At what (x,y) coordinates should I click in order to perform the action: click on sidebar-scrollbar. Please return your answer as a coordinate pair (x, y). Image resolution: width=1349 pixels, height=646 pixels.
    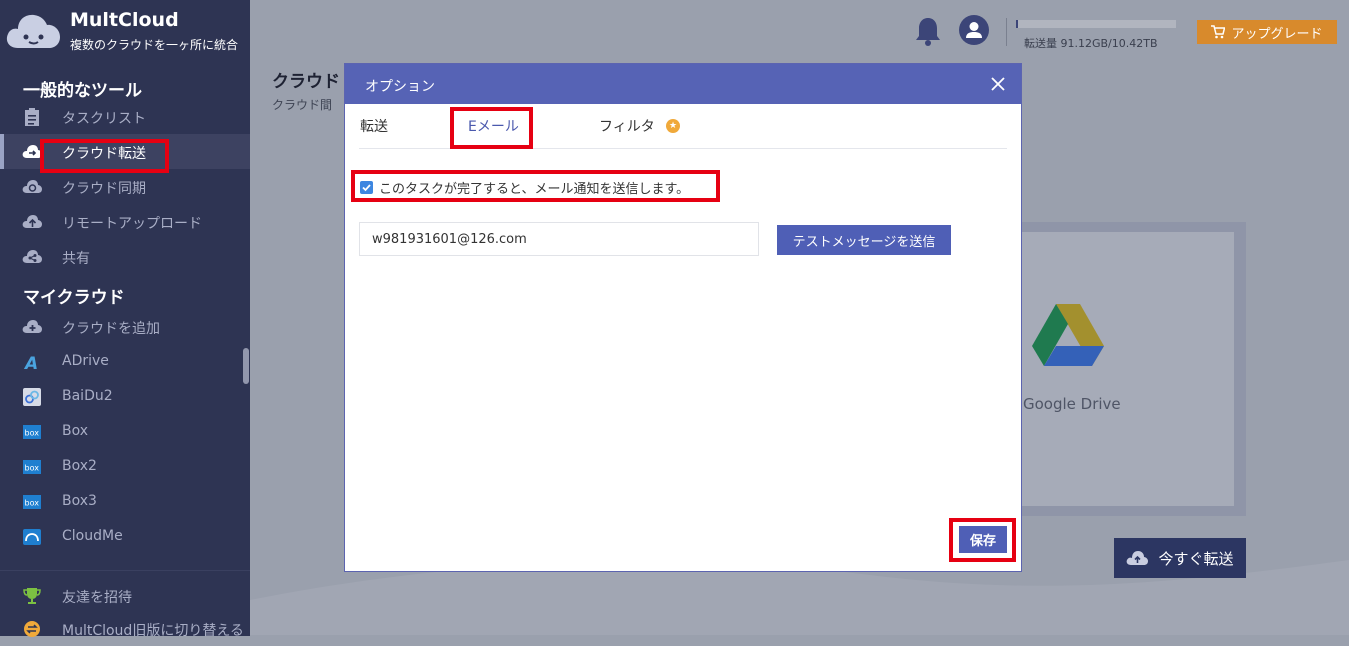
    Looking at the image, I should click on (246, 366).